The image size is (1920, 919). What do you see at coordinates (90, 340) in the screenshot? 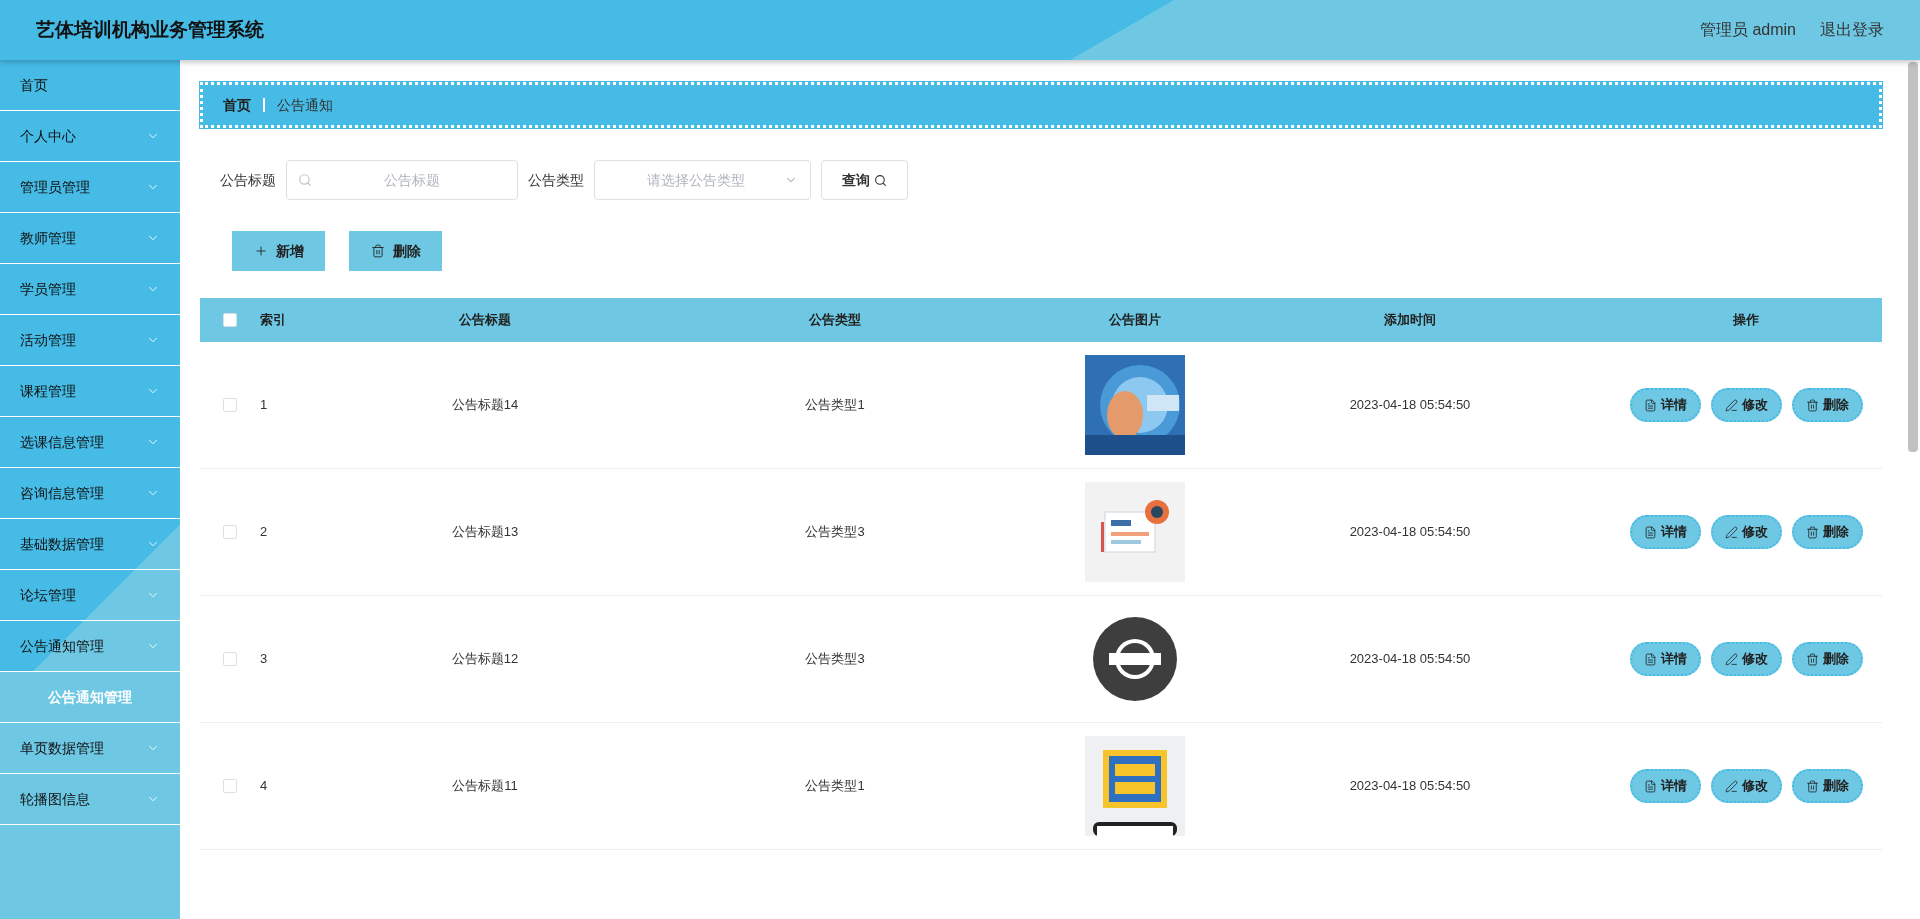
I see `sidebar-item: 活动管理` at bounding box center [90, 340].